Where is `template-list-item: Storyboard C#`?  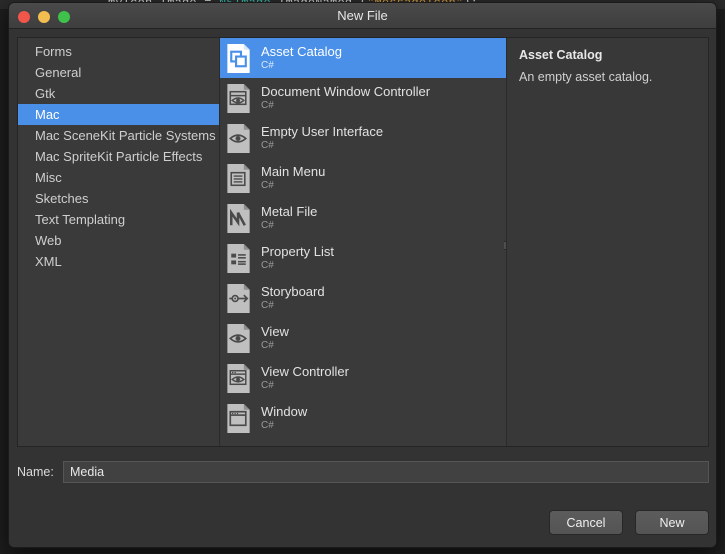 template-list-item: Storyboard C# is located at coordinates (363, 298).